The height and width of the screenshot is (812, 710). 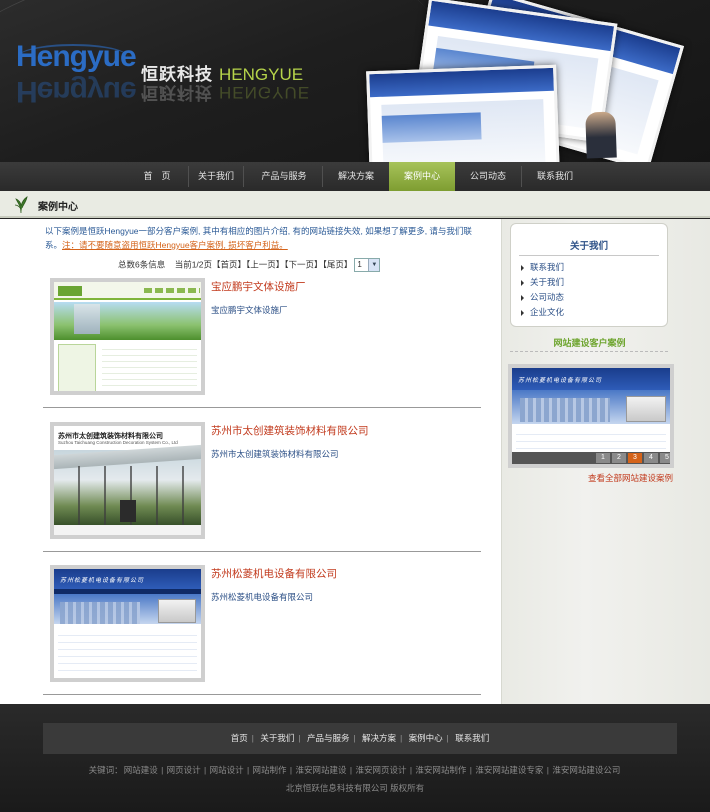 What do you see at coordinates (284, 176) in the screenshot?
I see `nav-item-products: 产品与服务` at bounding box center [284, 176].